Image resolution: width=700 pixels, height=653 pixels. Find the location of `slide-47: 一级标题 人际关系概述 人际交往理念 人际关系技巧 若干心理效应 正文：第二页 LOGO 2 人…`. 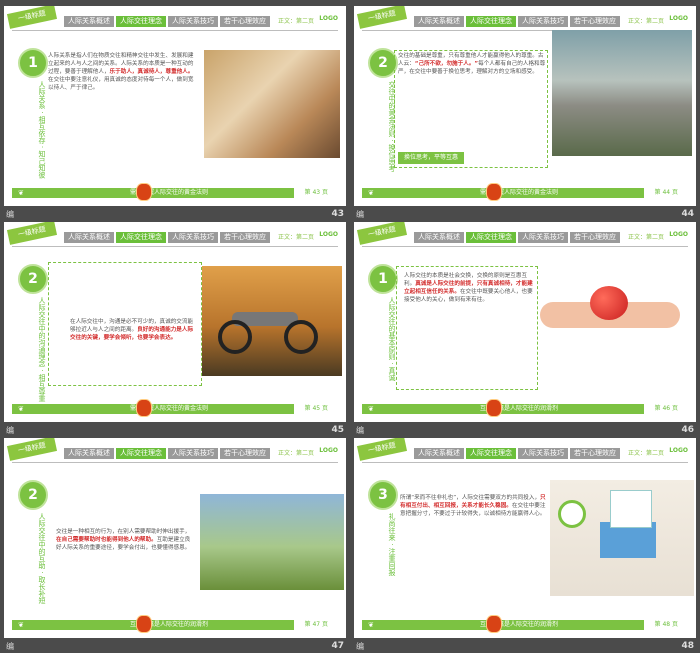

slide-47: 一级标题 人际关系概述 人际交往理念 人际关系技巧 若干心理效应 正文：第二页 LOGO 2 人… is located at coordinates (175, 538).